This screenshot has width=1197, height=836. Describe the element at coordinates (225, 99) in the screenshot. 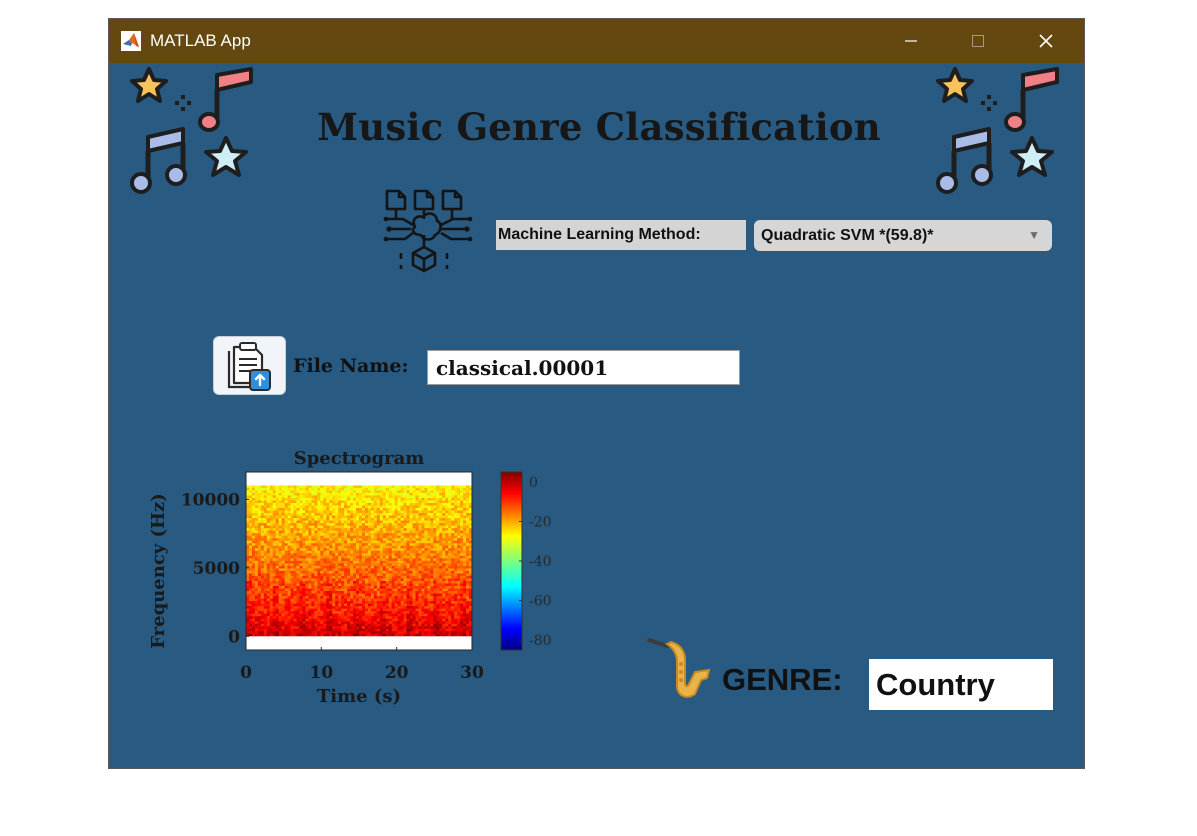

I see `music-note-icon` at that location.